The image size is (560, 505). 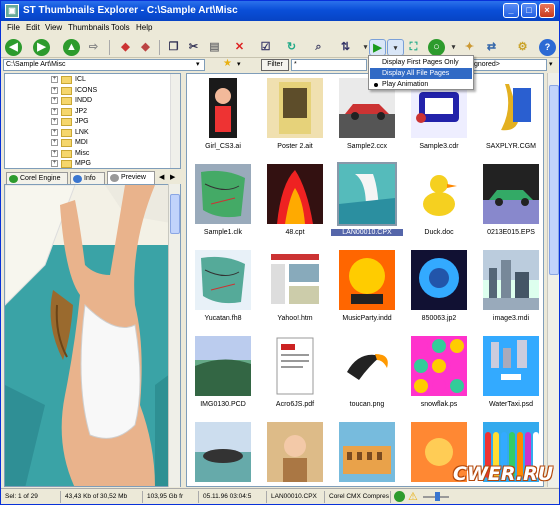 I want to click on tree-item: + MPG, so click(x=88, y=163).